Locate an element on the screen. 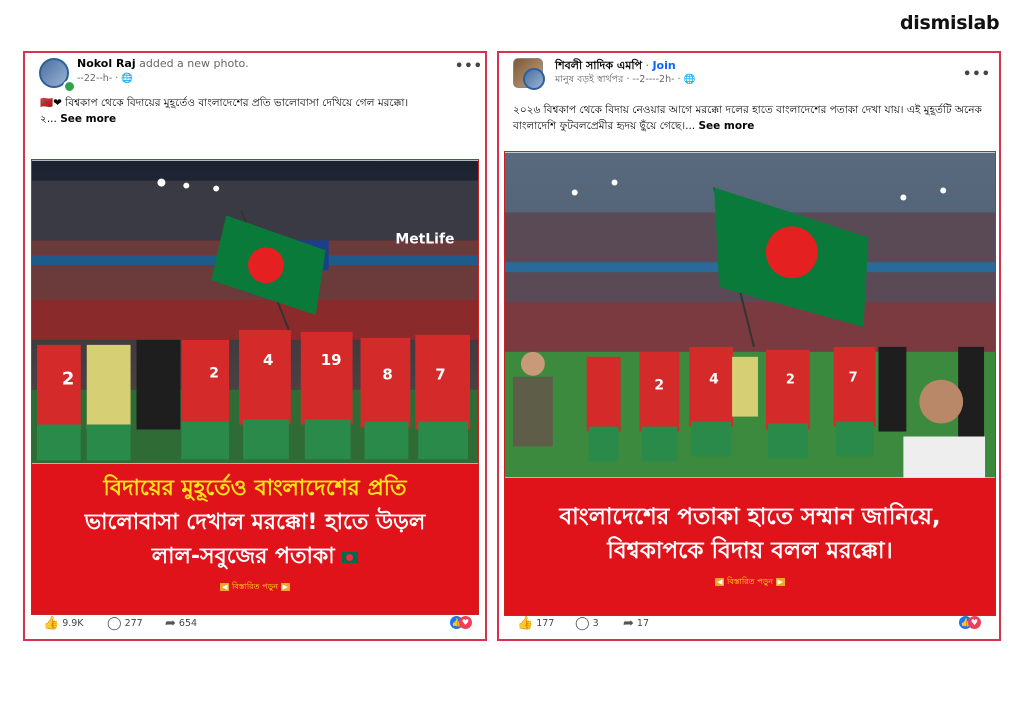 The width and height of the screenshot is (1024, 713). comment-button: ◯ 3 is located at coordinates (587, 623).